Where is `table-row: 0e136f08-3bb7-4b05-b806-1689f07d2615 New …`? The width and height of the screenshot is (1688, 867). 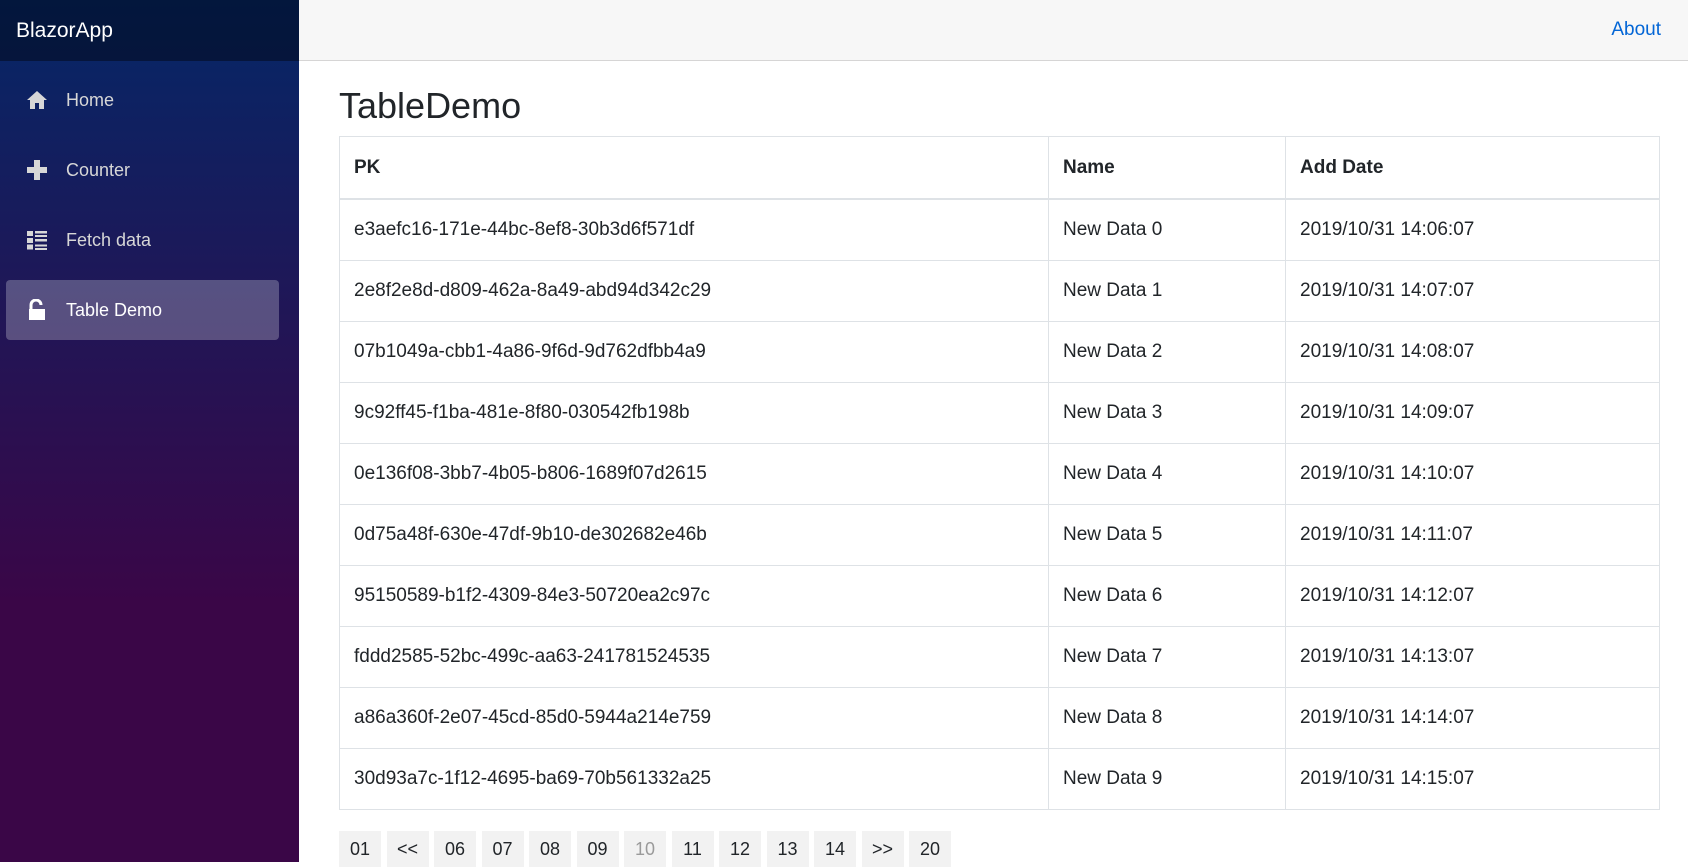
table-row: 0e136f08-3bb7-4b05-b806-1689f07d2615 New … is located at coordinates (999, 474).